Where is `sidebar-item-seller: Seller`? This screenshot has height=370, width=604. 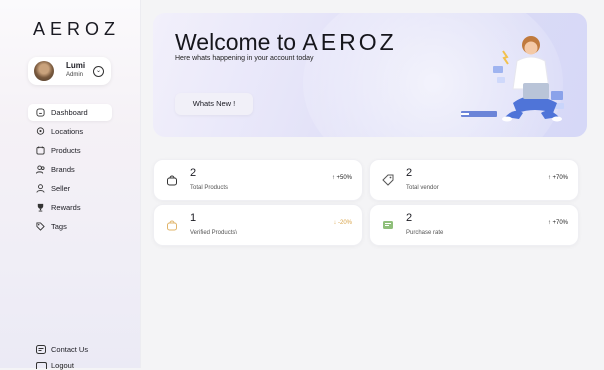 sidebar-item-seller: Seller is located at coordinates (70, 188).